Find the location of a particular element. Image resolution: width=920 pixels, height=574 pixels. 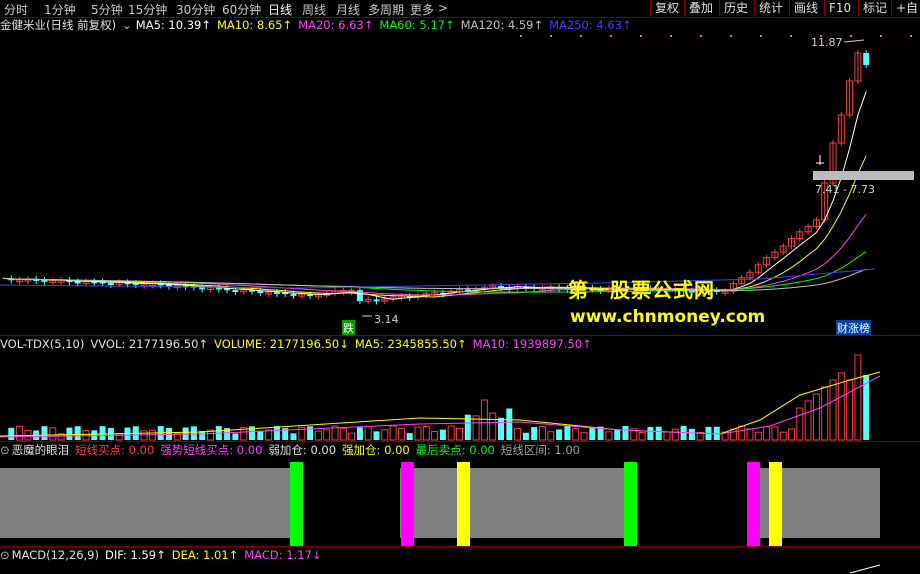

hot-list-badge: 财涨榜 is located at coordinates (853, 328).